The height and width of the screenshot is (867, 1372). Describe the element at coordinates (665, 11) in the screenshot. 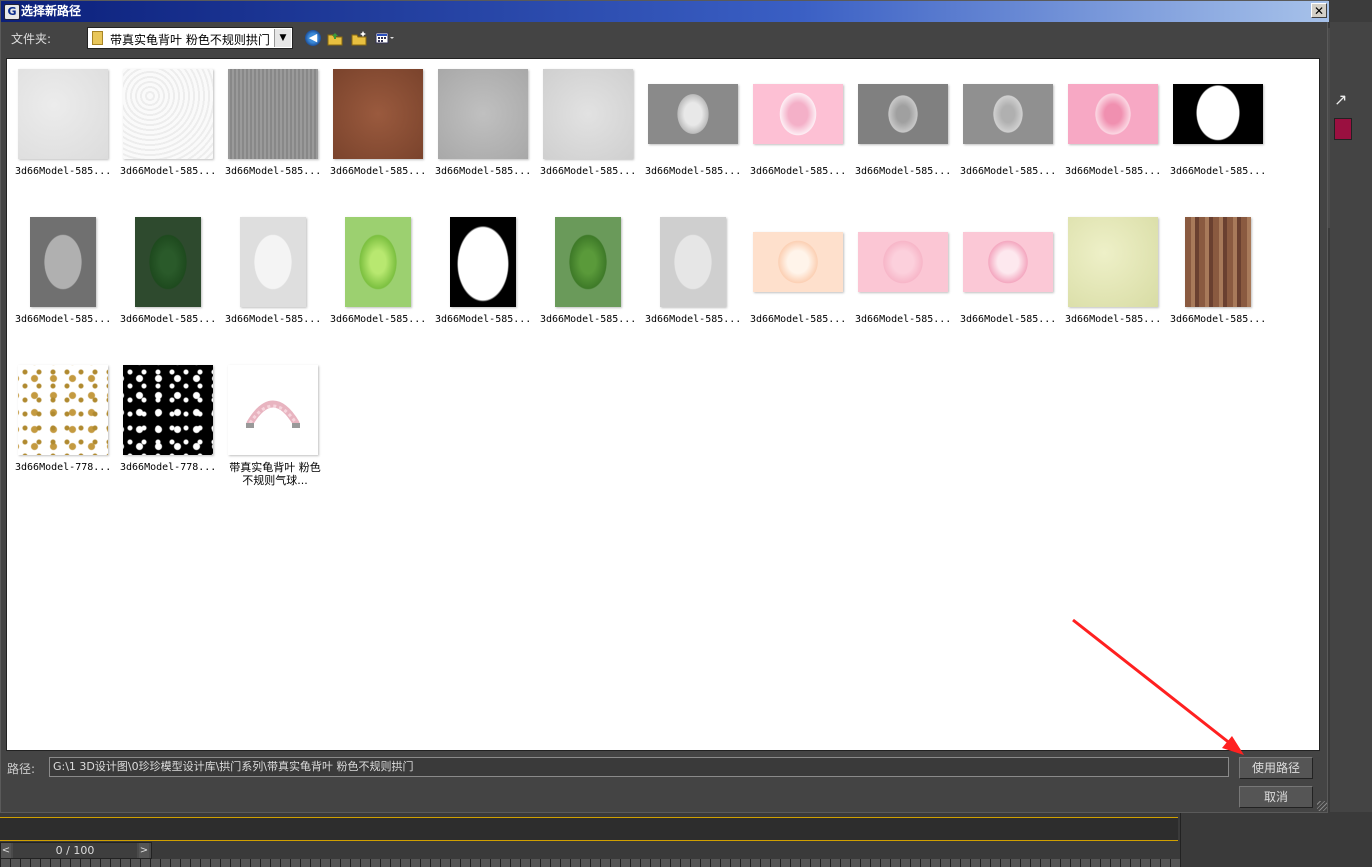

I see `dialog-titlebar: G 选择新路径 ✕` at that location.